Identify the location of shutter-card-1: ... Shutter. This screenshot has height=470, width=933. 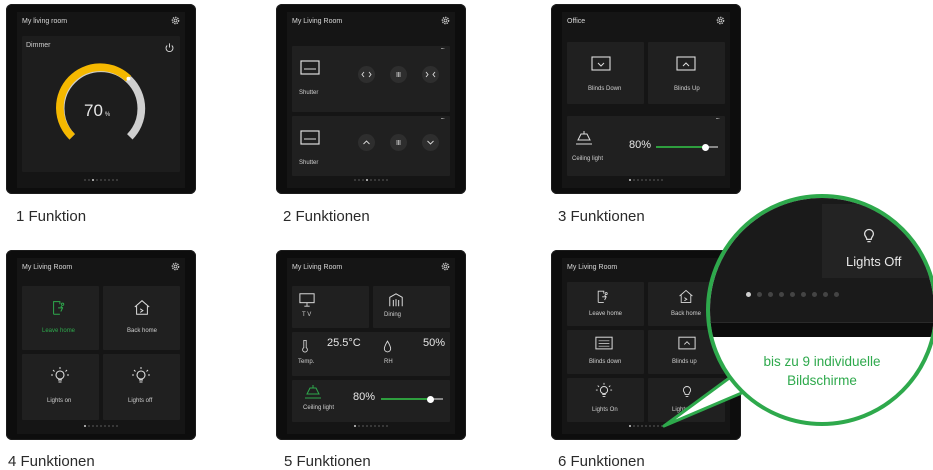
(371, 77).